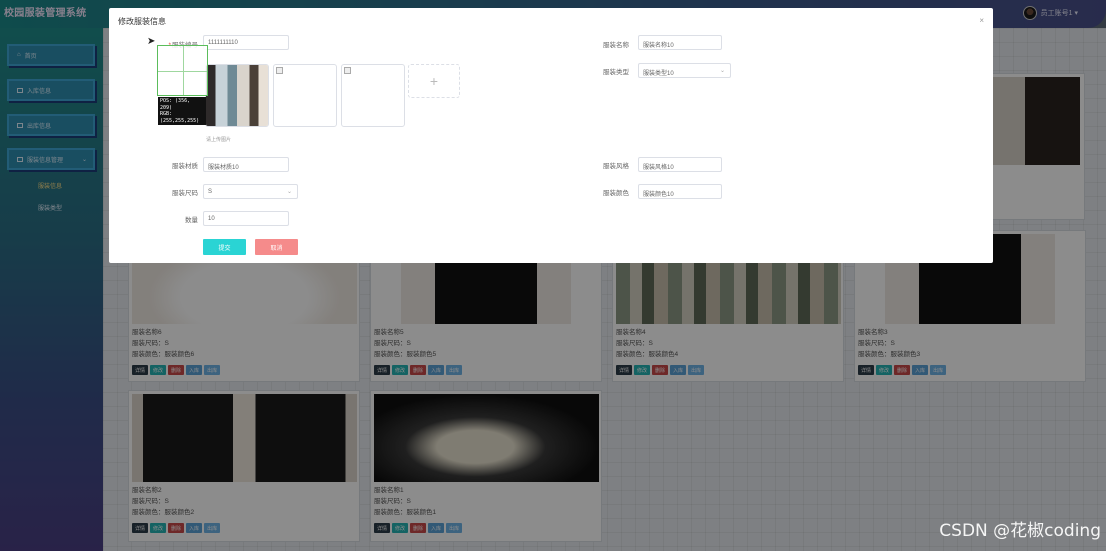  Describe the element at coordinates (219, 140) in the screenshot. I see `upload-hint: 请上传图片` at that location.